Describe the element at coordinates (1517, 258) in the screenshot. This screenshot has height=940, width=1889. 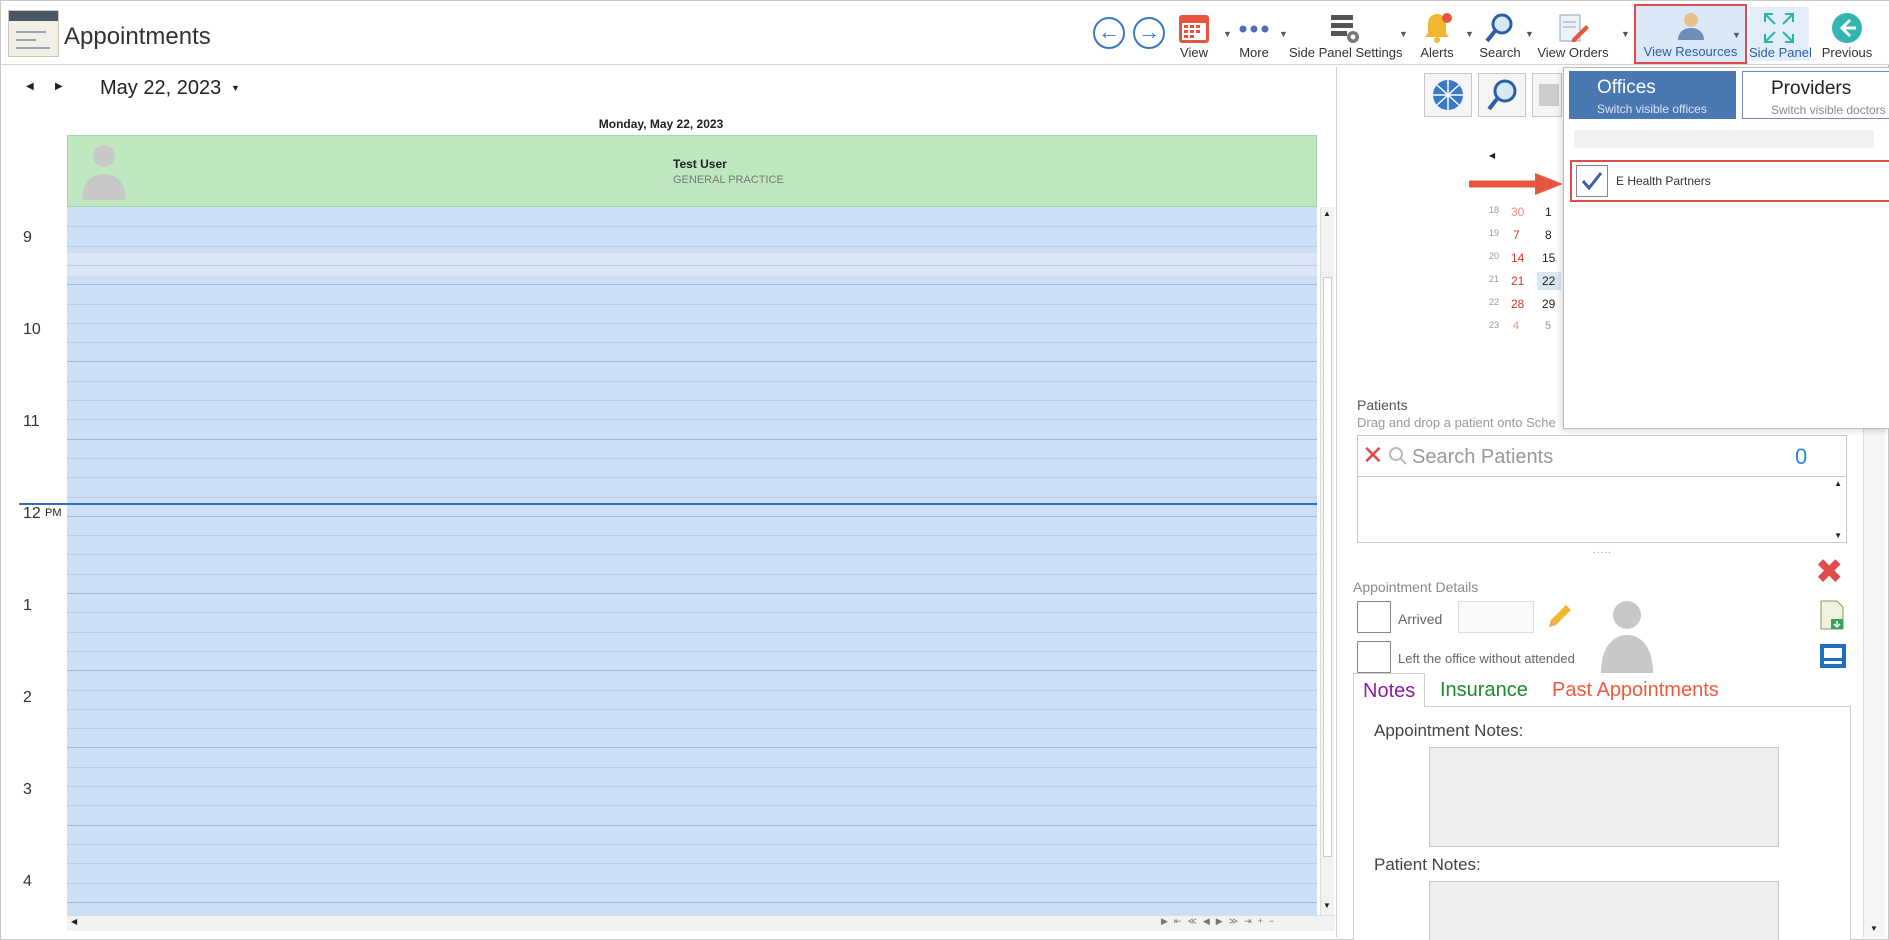
I see `mini-cal-day: 14` at that location.